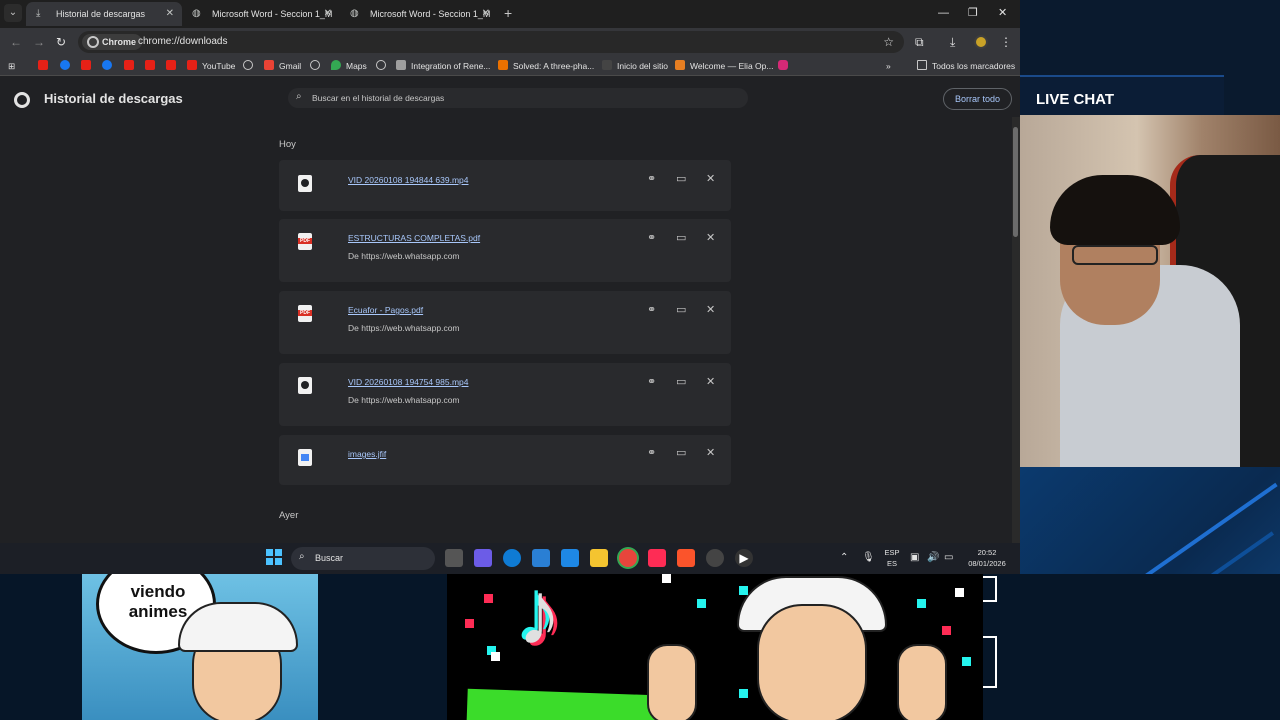 Image resolution: width=1280 pixels, height=720 pixels. Describe the element at coordinates (408, 382) in the screenshot. I see `file-link: VID 20260108 194754 985.mp4` at that location.